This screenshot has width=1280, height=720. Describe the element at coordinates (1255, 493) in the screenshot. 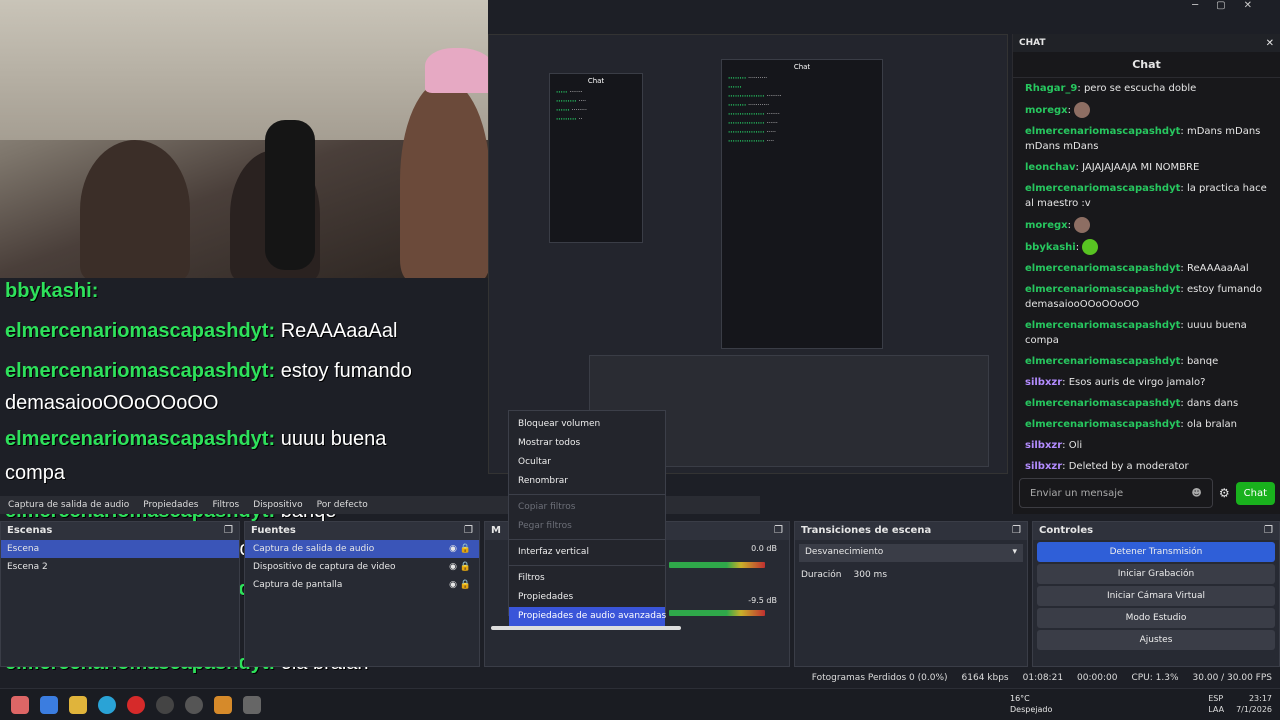

I see `chat-send-button: Chat` at that location.